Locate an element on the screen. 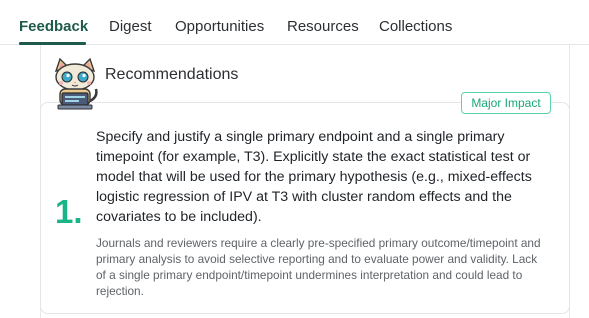 Image resolution: width=589 pixels, height=318 pixels. tab-collections: Collections is located at coordinates (415, 26).